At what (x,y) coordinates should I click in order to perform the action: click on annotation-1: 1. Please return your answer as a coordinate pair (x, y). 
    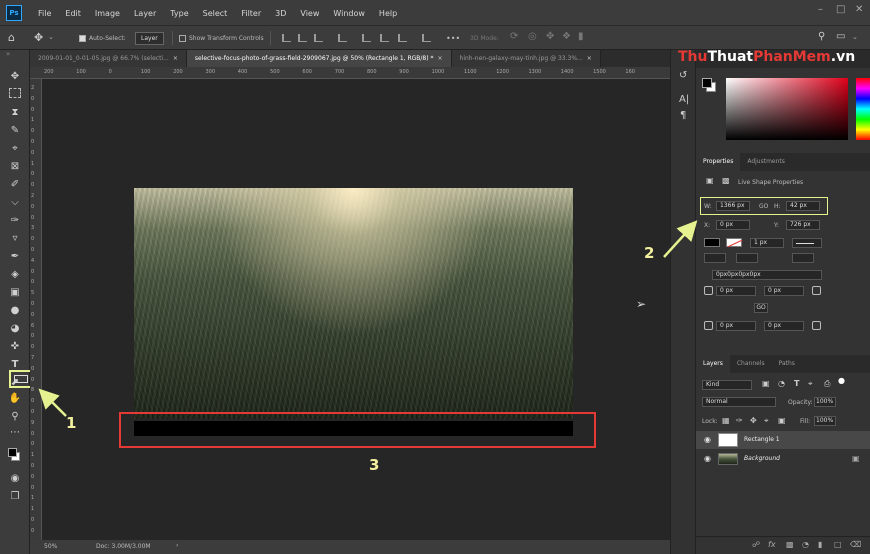
    Looking at the image, I should click on (71, 423).